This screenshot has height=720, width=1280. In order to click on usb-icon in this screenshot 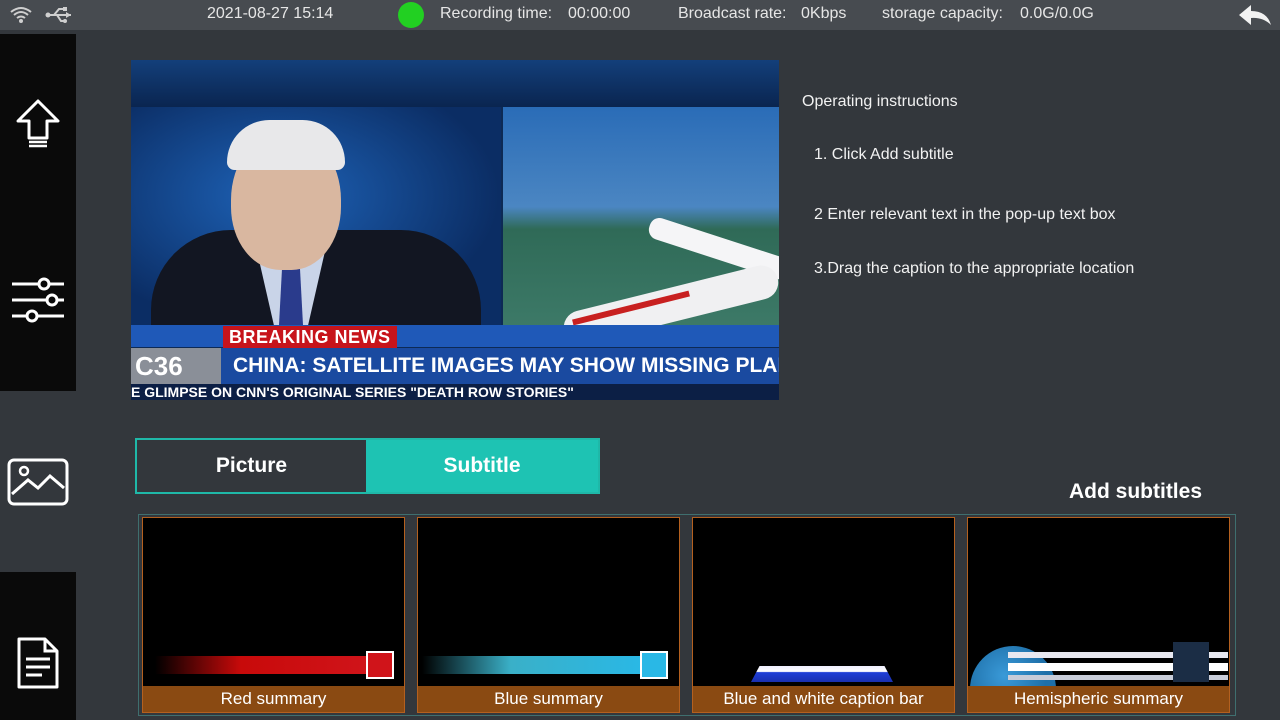, I will do `click(59, 15)`.